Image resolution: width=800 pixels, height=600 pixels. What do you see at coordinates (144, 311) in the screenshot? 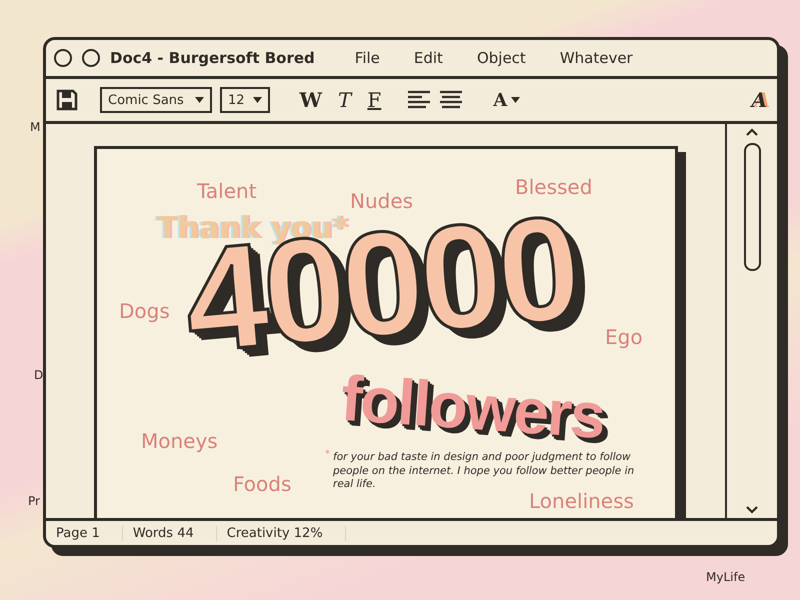
I see `background-word: Dogs` at bounding box center [144, 311].